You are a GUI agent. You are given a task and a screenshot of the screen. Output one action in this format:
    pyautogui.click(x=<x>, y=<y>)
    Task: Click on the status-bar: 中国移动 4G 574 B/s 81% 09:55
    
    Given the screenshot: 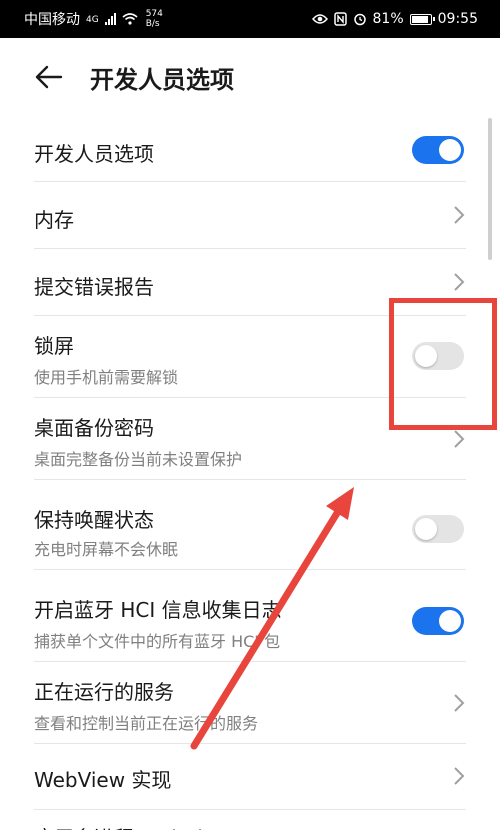 What is the action you would take?
    pyautogui.click(x=250, y=19)
    